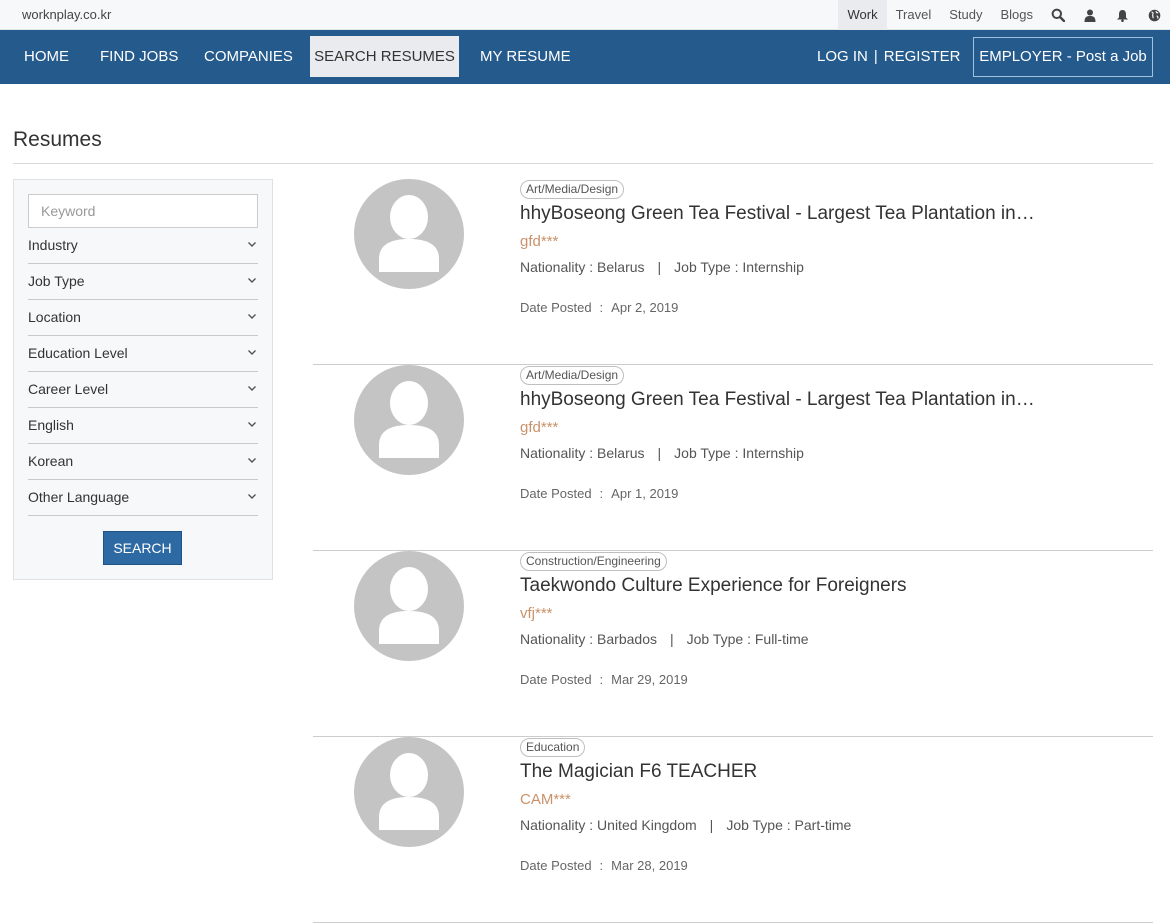 The height and width of the screenshot is (924, 1170). Describe the element at coordinates (1154, 15) in the screenshot. I see `globe-icon` at that location.